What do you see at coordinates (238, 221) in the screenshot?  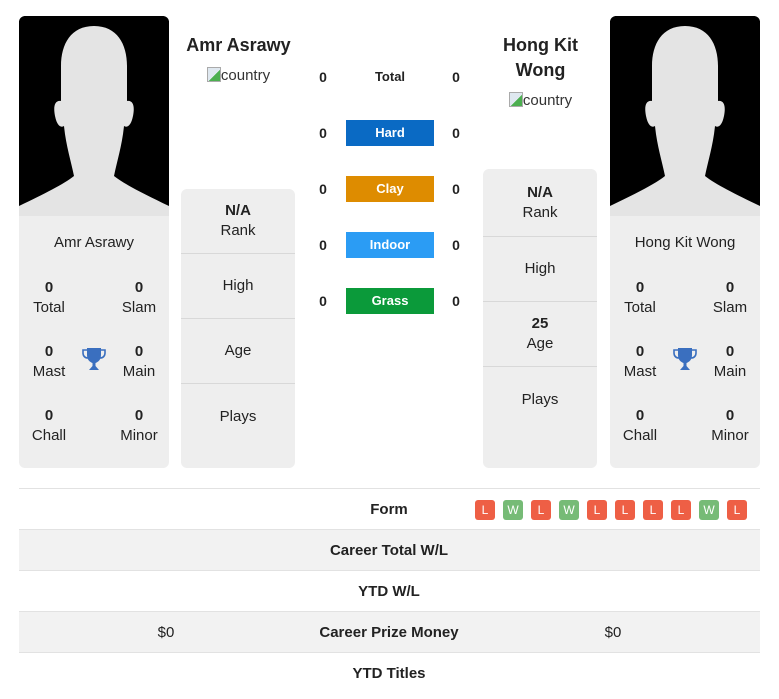 I see `player1-rank: N/A Rank` at bounding box center [238, 221].